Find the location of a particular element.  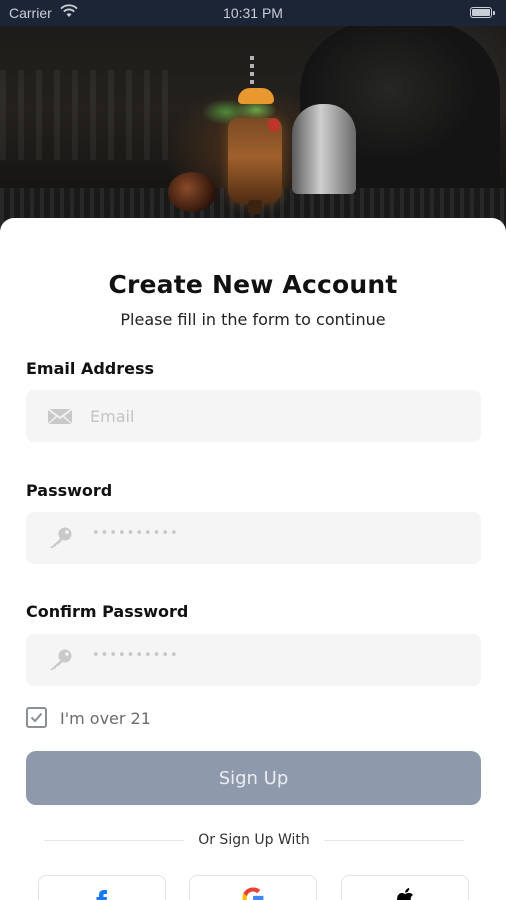

divider-line-right is located at coordinates (394, 840).